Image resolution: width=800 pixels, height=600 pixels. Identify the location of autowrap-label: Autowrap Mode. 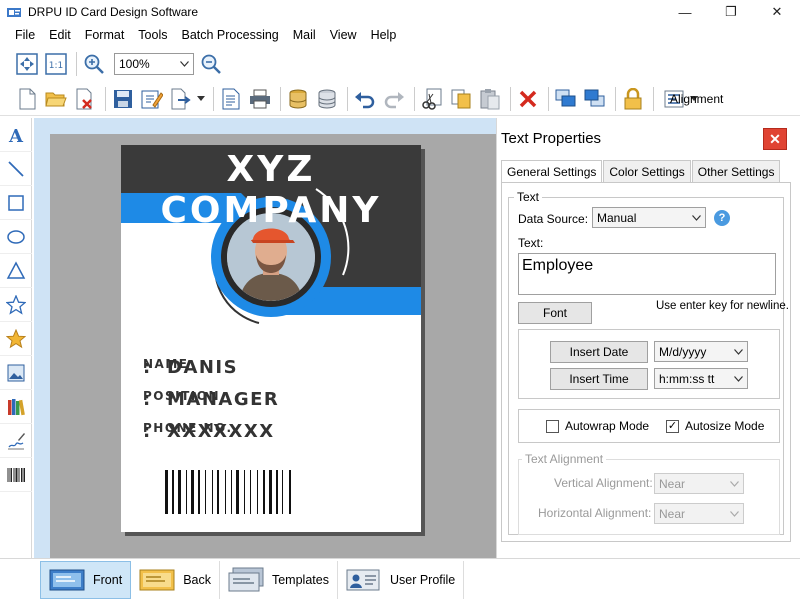
(607, 426).